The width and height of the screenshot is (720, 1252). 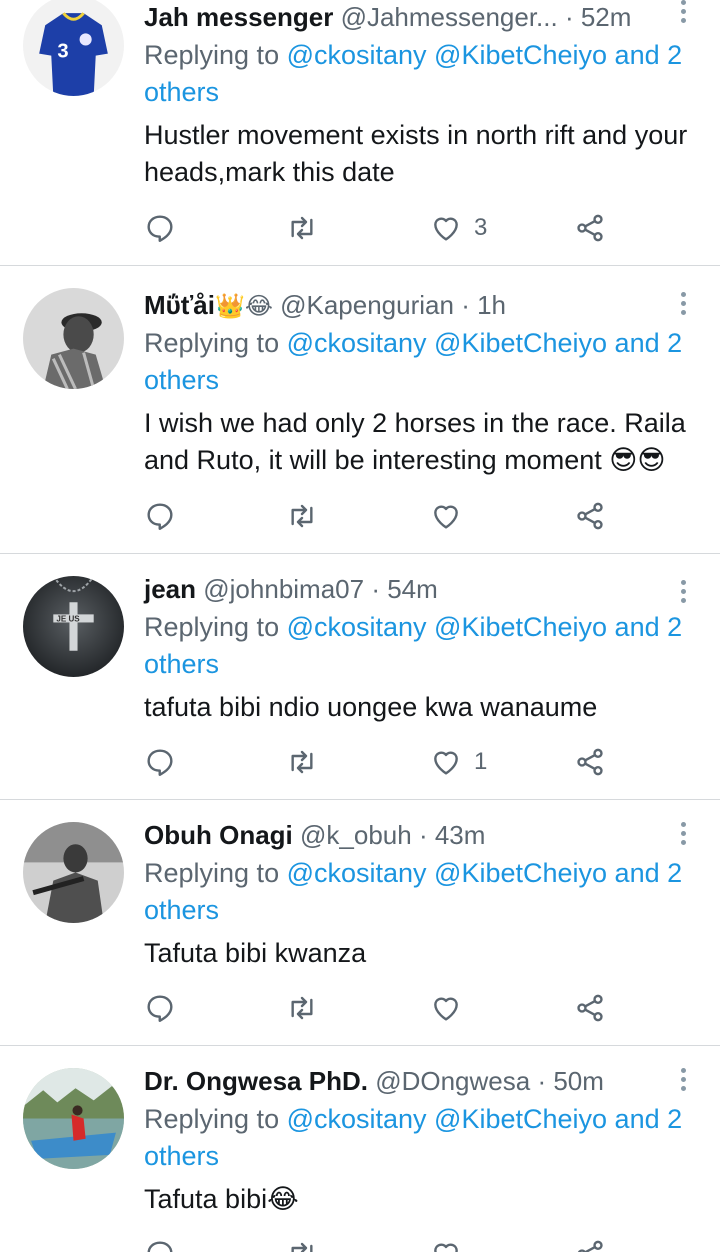 What do you see at coordinates (356, 835) in the screenshot?
I see `user-handle: @k_obuh` at bounding box center [356, 835].